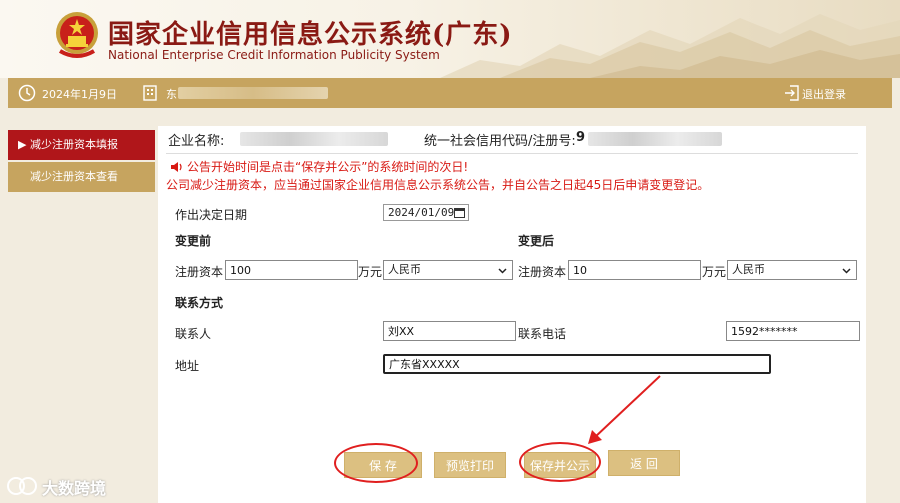 The width and height of the screenshot is (900, 503). I want to click on redacted-credit-code, so click(655, 139).